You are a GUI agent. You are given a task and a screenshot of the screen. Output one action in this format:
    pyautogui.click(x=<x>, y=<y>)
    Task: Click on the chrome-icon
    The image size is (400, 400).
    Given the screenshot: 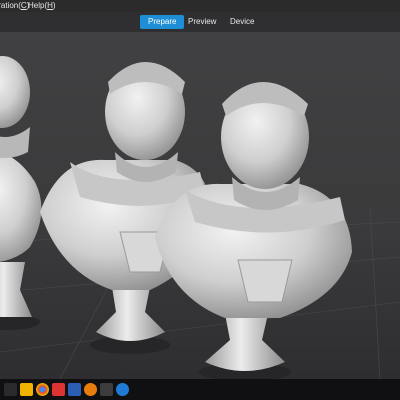 What is the action you would take?
    pyautogui.click(x=42, y=389)
    